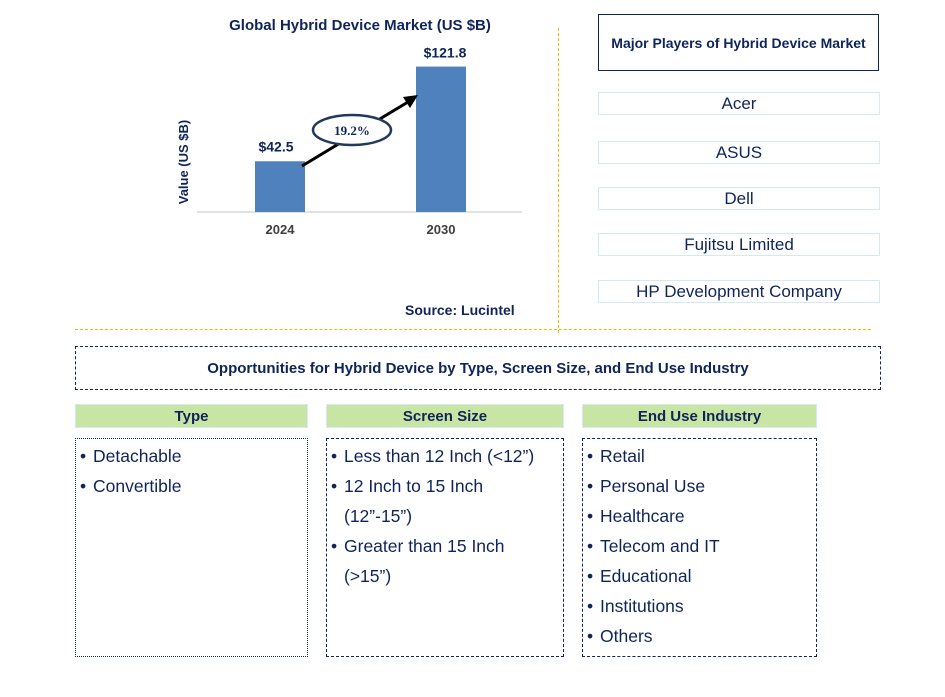 This screenshot has height=697, width=945. What do you see at coordinates (378, 516) in the screenshot?
I see `category-item-label: (12”-15”)` at bounding box center [378, 516].